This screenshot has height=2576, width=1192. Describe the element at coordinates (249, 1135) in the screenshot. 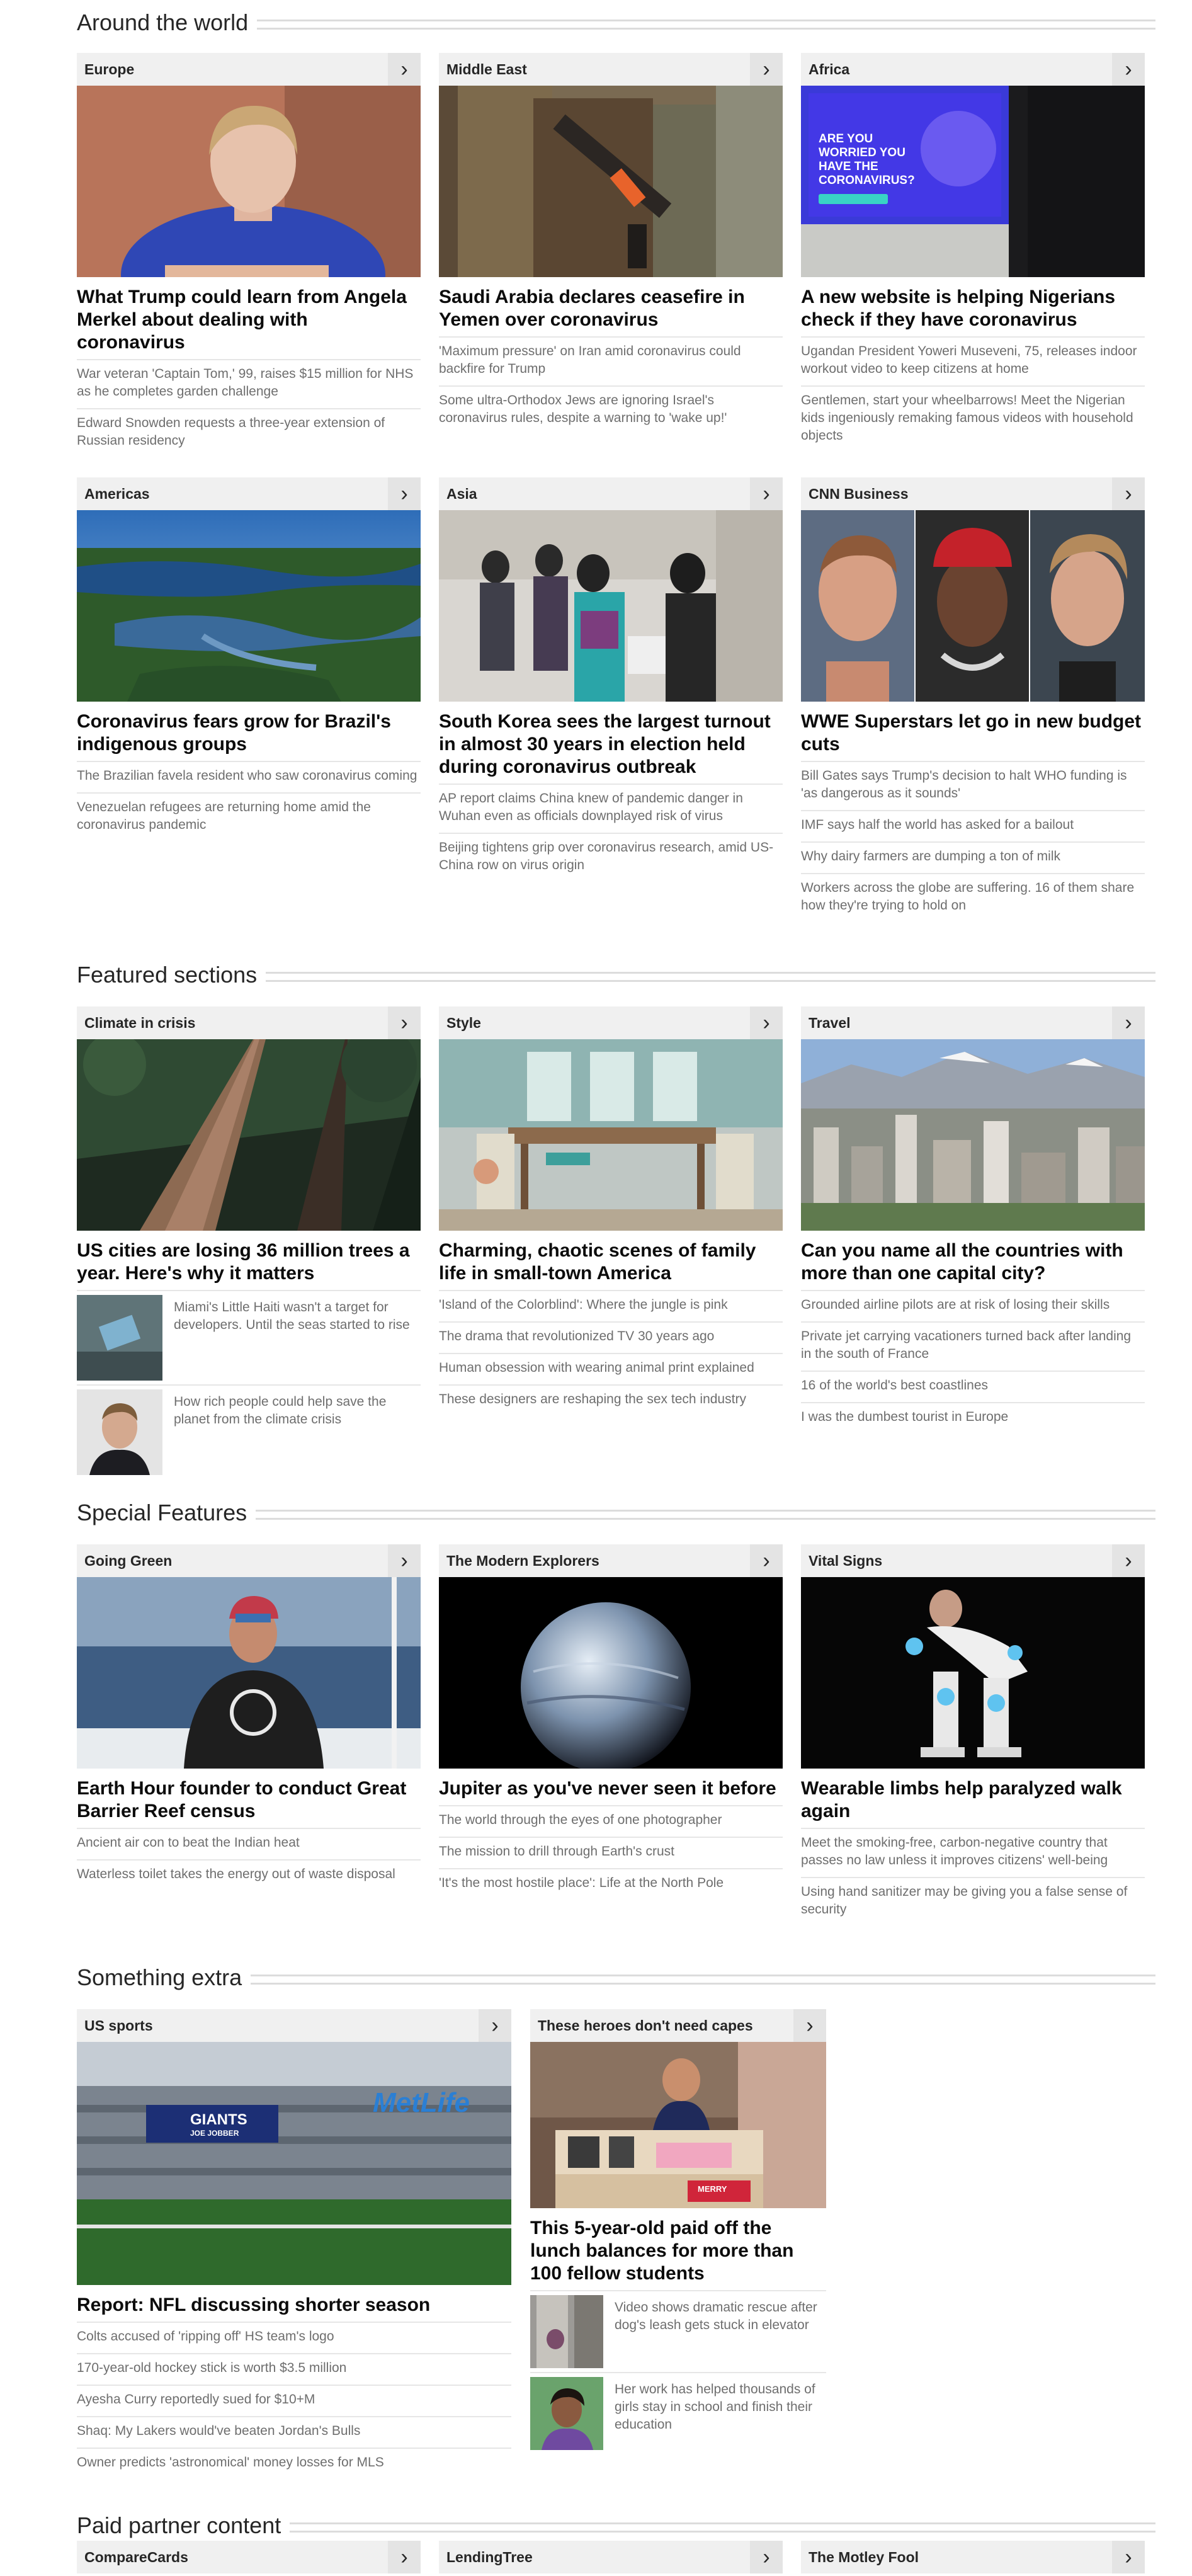

I see `trees-photo` at that location.